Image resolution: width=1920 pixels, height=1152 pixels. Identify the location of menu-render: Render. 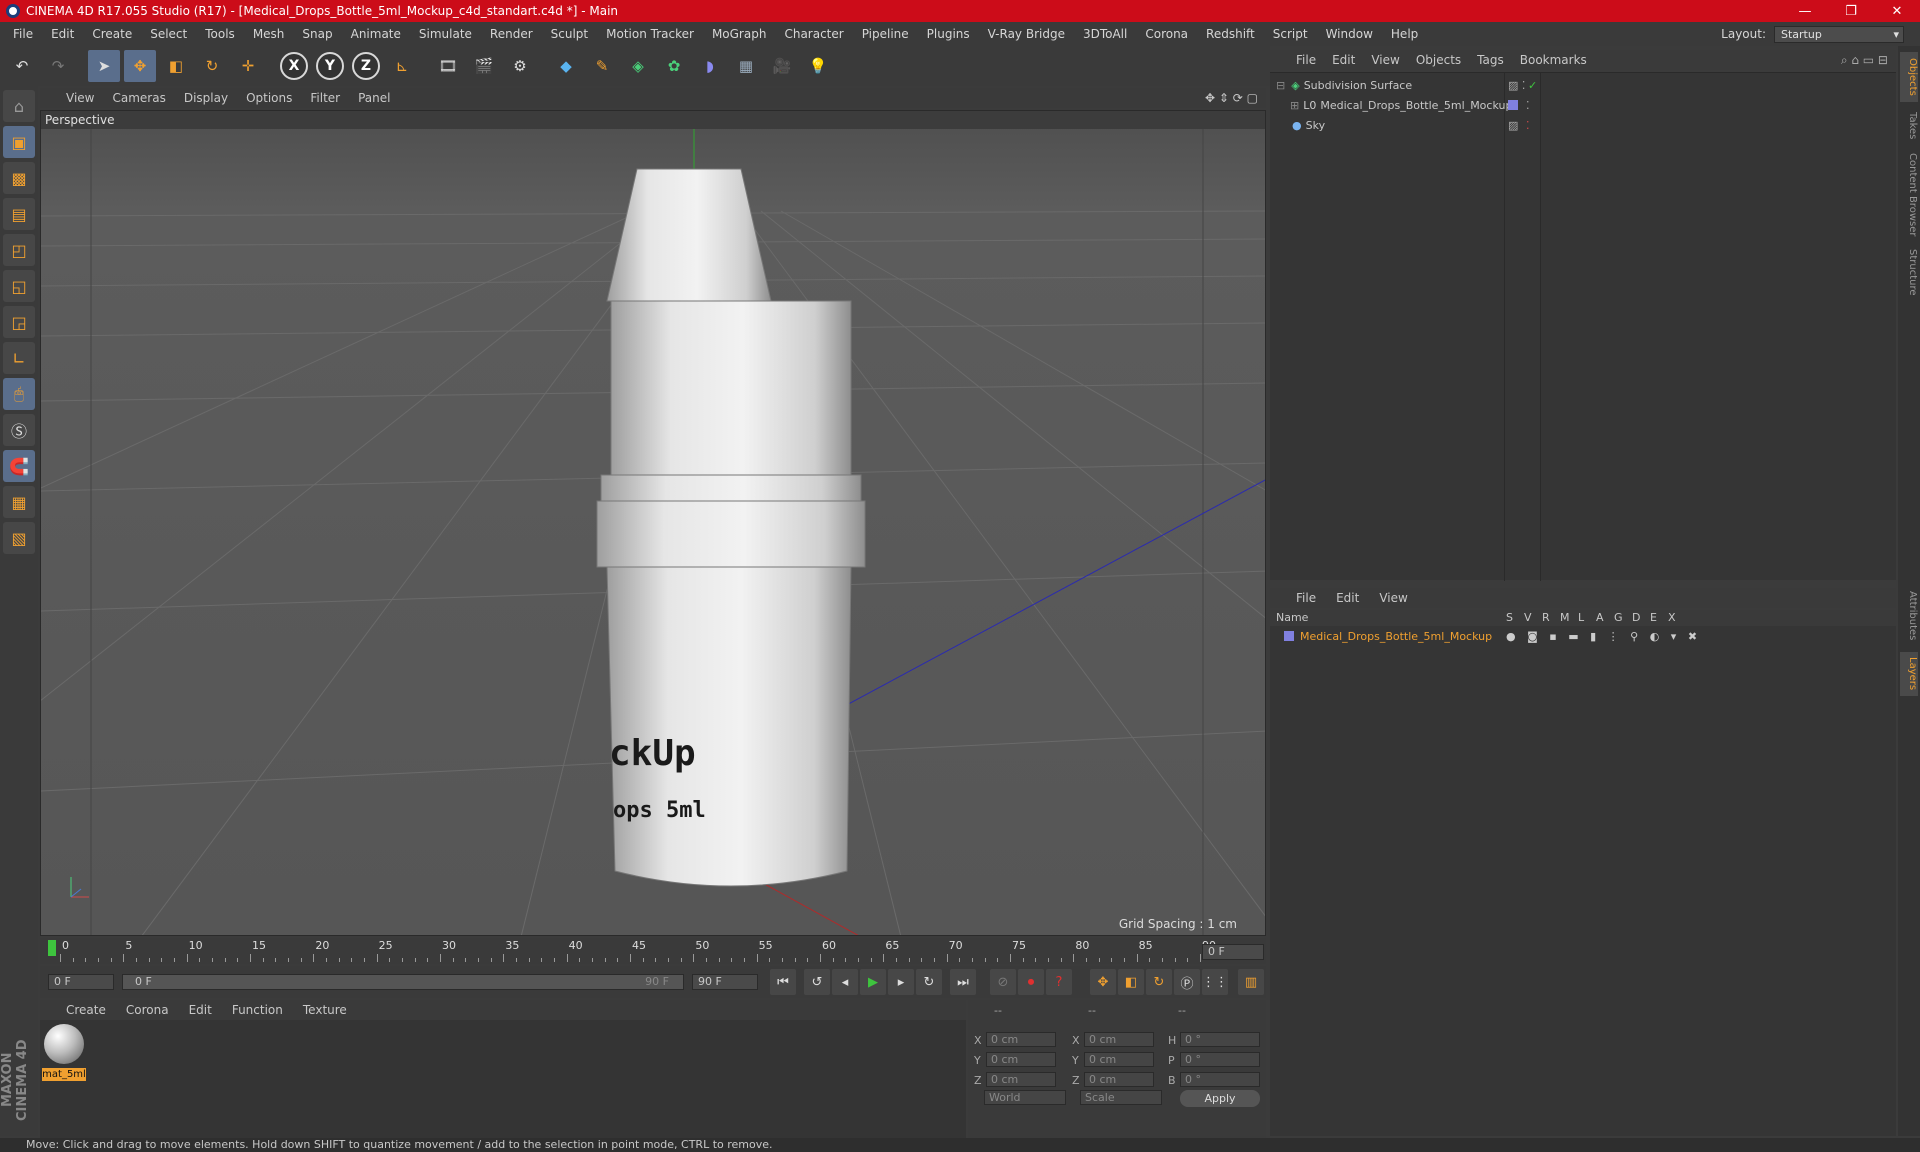
(511, 34).